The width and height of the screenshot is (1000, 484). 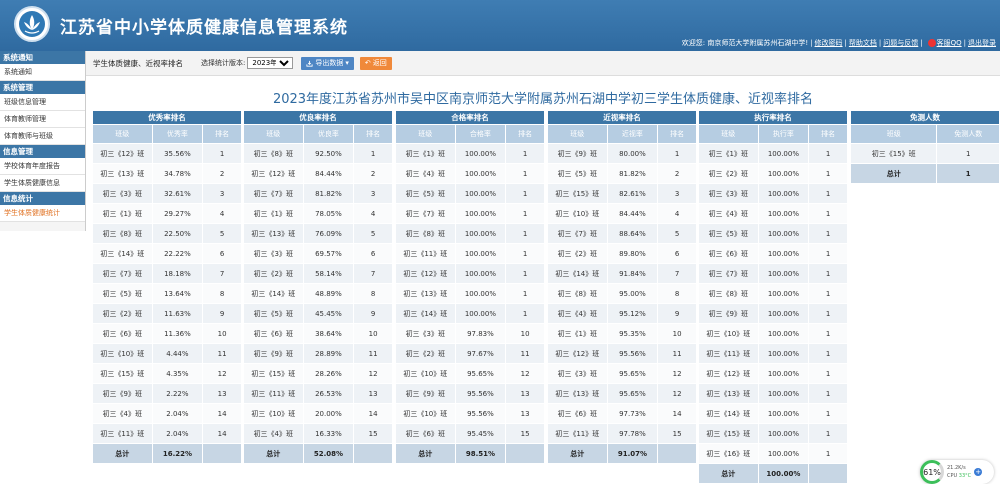 I want to click on table-cell: 78.05%, so click(x=328, y=213).